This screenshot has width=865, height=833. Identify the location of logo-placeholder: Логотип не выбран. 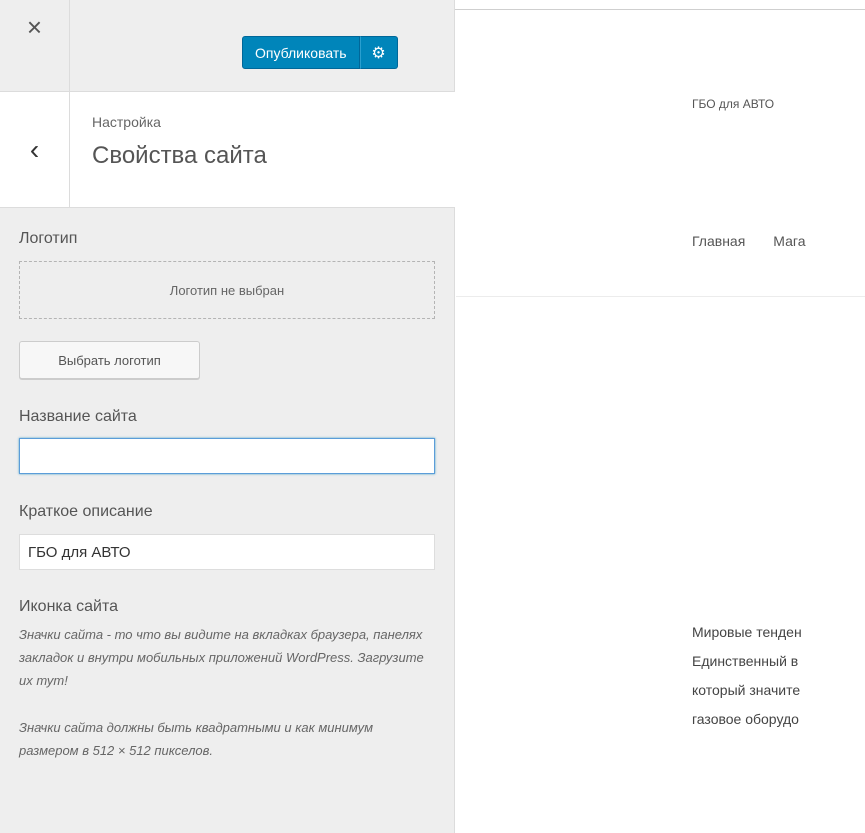
(227, 290).